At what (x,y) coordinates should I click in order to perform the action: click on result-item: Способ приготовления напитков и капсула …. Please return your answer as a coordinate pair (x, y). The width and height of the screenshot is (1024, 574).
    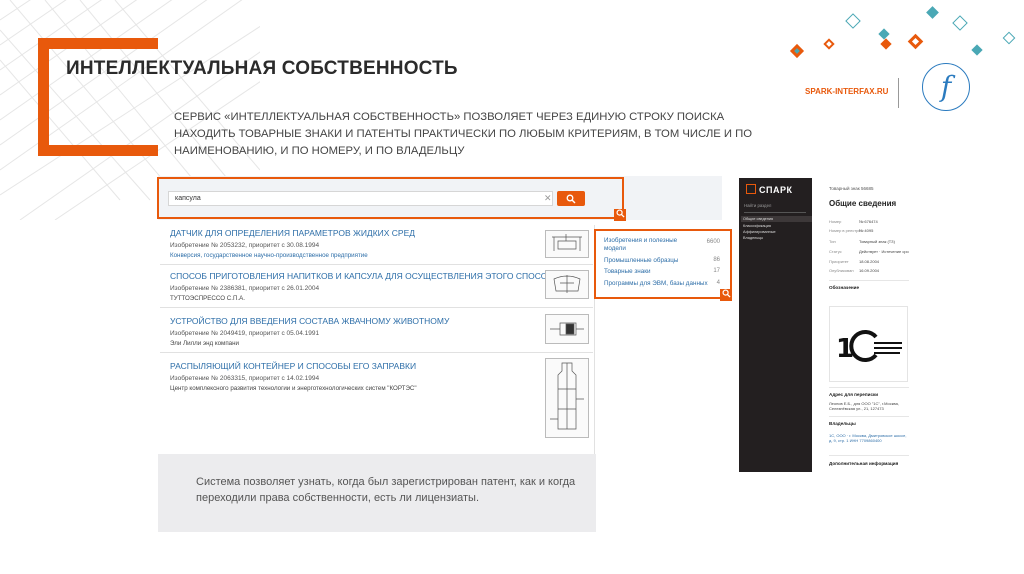
    Looking at the image, I should click on (380, 286).